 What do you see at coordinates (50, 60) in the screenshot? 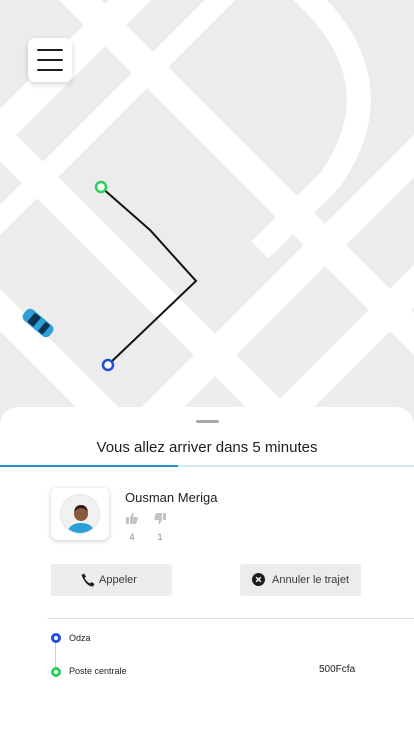
I see `menu-button` at bounding box center [50, 60].